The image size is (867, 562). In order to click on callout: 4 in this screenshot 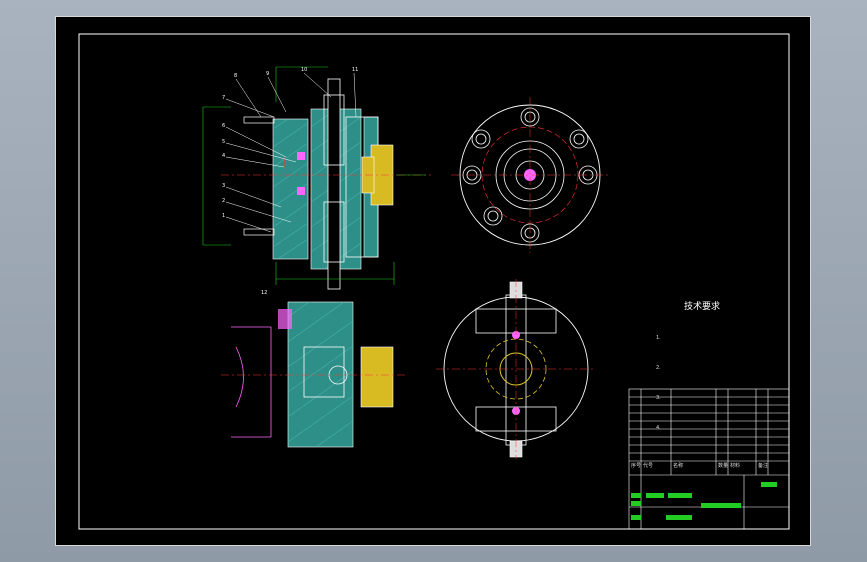, I will do `click(224, 156)`.